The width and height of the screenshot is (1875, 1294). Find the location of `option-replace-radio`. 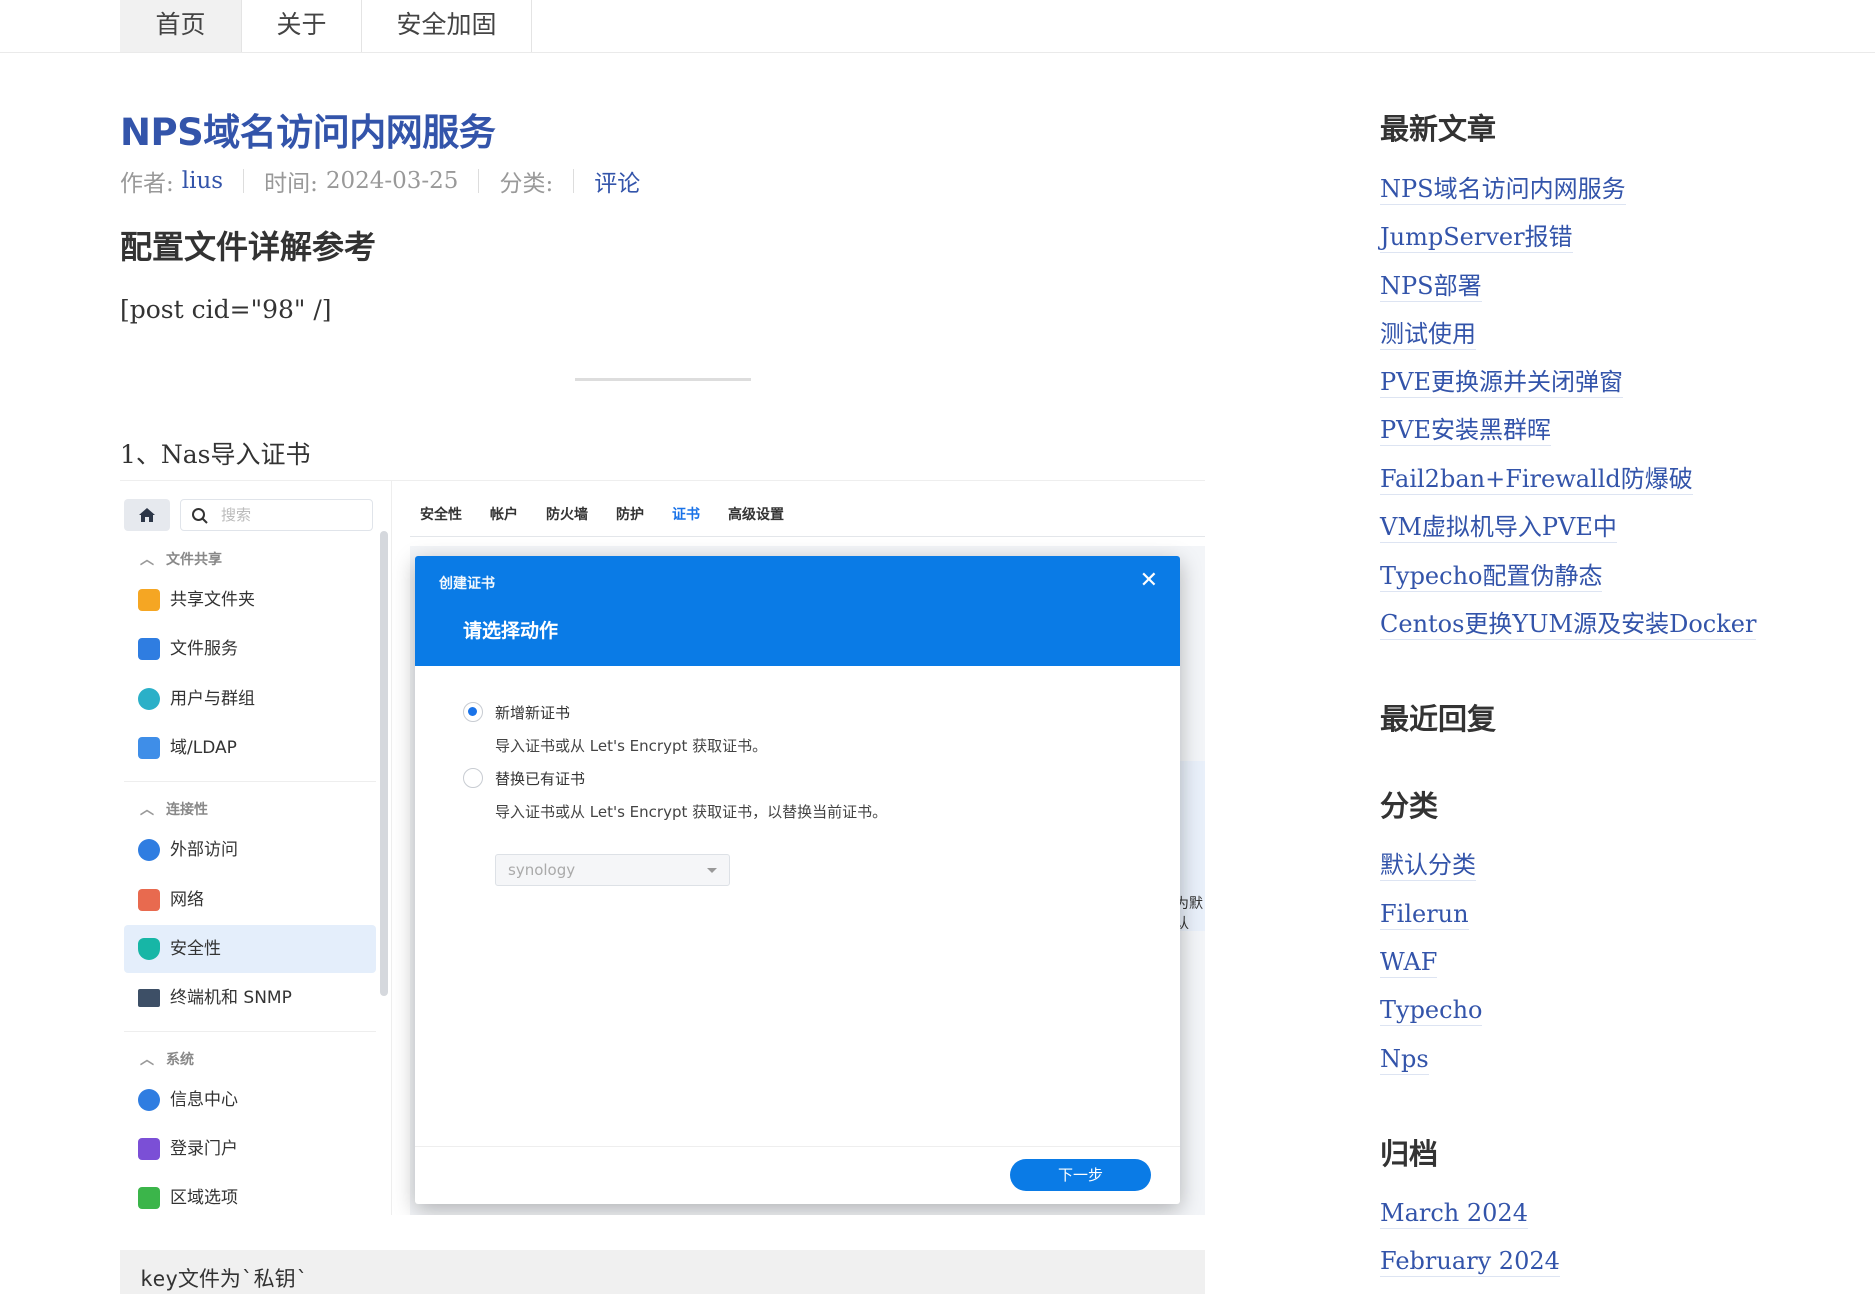

option-replace-radio is located at coordinates (473, 778).